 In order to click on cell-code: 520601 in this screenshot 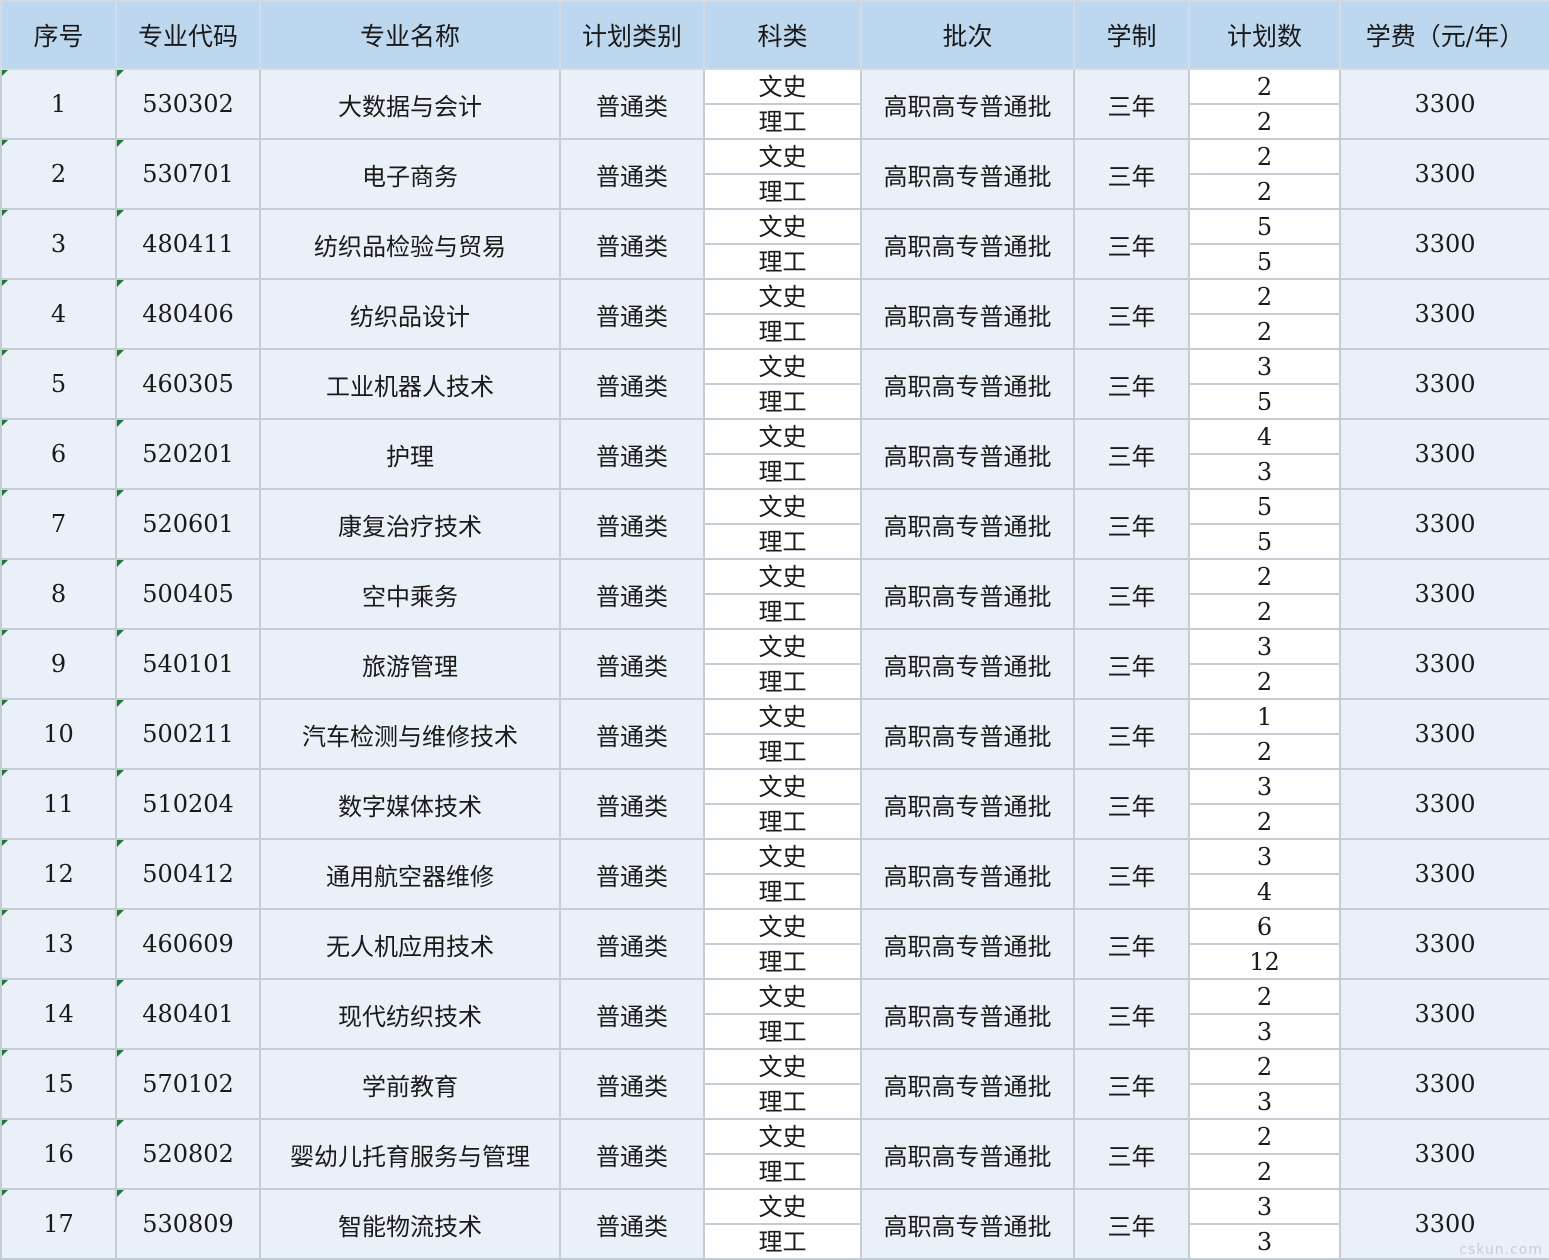, I will do `click(188, 524)`.